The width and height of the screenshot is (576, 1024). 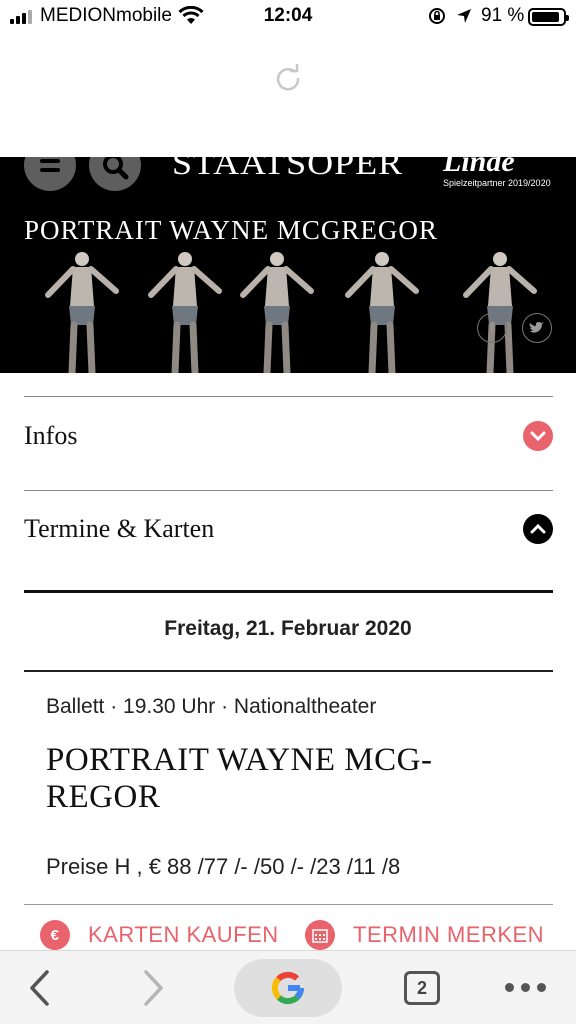 I want to click on save-date-label: TERMIN MERKEN, so click(x=449, y=934).